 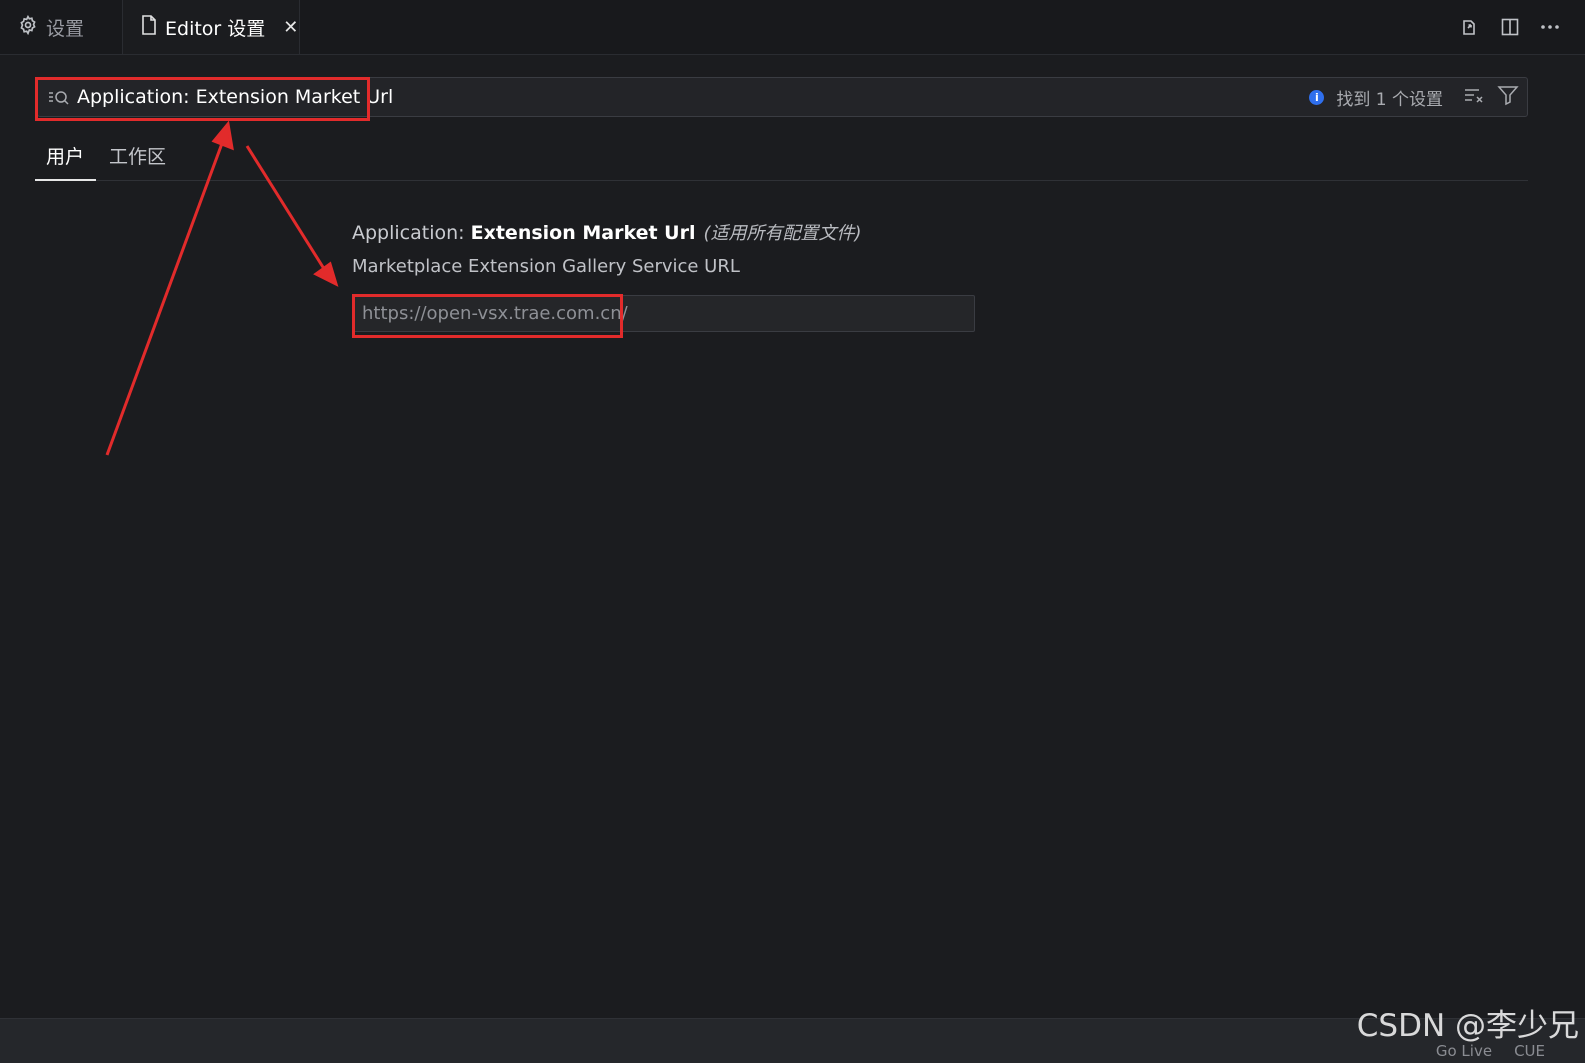 What do you see at coordinates (286, 209) in the screenshot?
I see `arrow-down-line` at bounding box center [286, 209].